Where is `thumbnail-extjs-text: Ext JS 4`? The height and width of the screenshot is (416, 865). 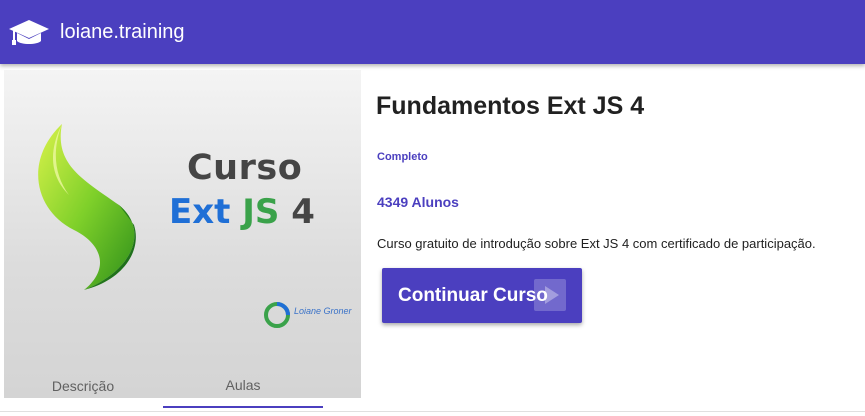 thumbnail-extjs-text: Ext JS 4 is located at coordinates (242, 212).